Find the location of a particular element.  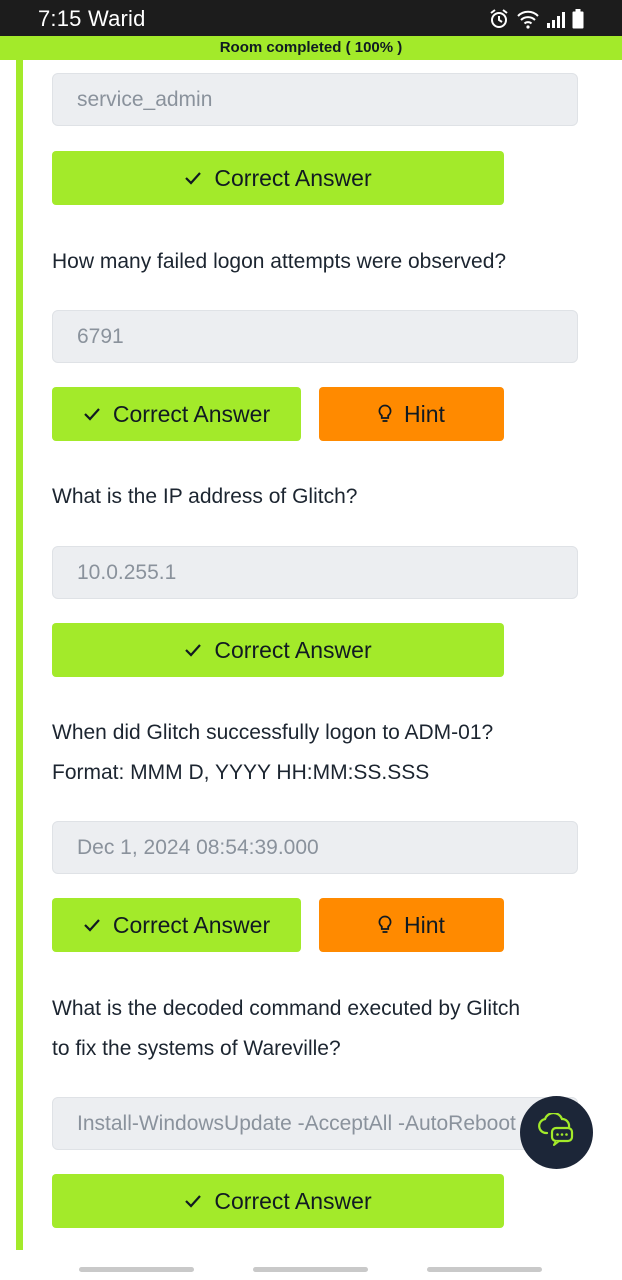

answer-field: 10.0.255.1 is located at coordinates (315, 572).